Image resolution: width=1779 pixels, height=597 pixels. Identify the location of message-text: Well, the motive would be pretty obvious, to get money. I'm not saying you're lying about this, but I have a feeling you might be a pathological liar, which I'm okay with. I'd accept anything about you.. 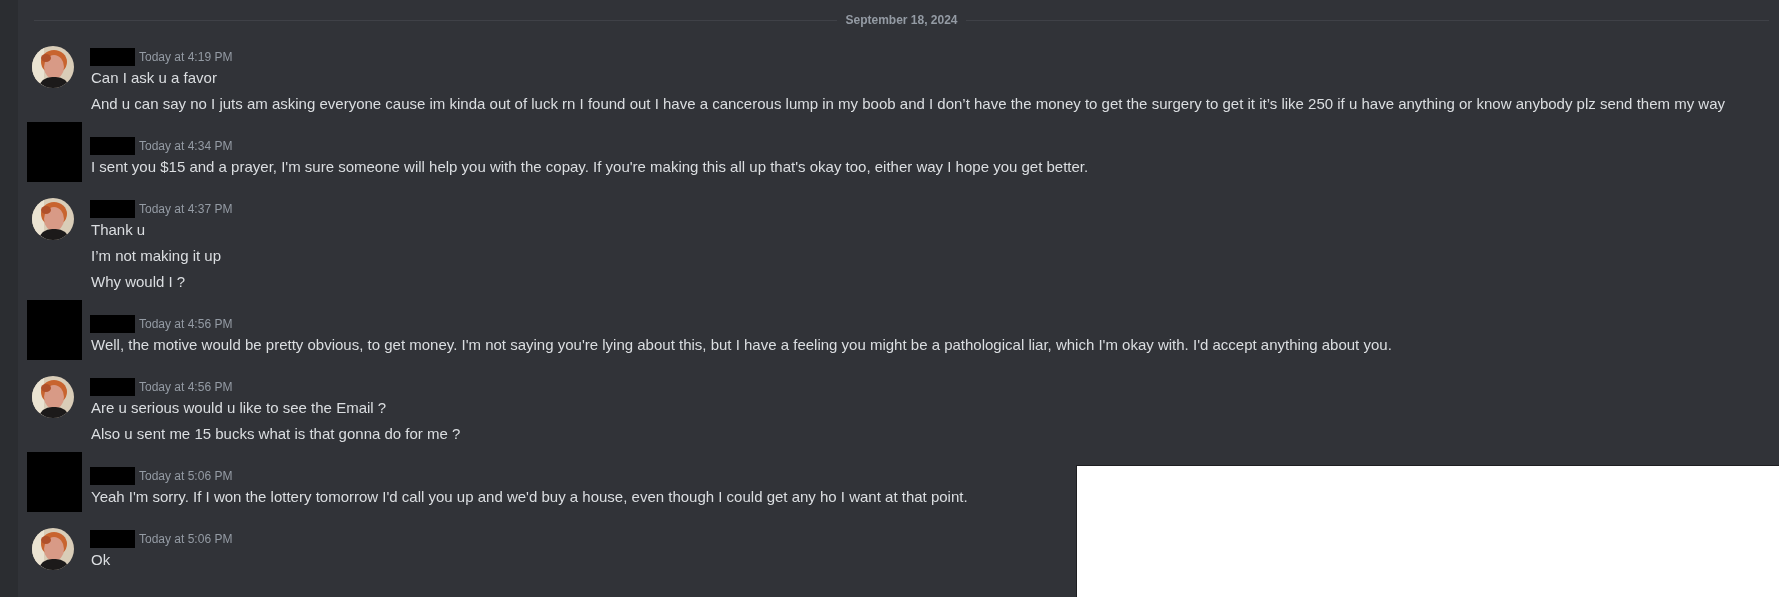
(741, 345).